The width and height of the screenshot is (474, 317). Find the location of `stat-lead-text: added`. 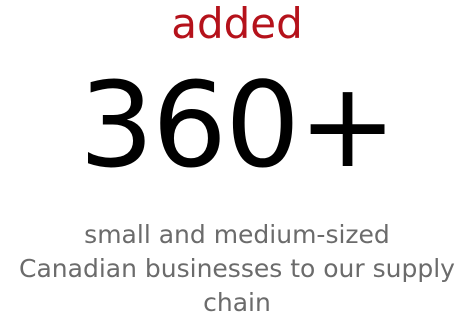

stat-lead-text: added is located at coordinates (237, 24).